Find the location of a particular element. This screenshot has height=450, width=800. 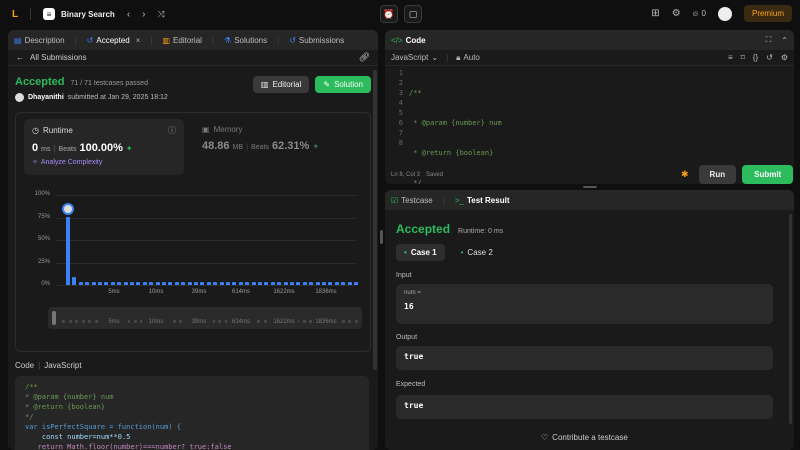

case-1-tab: • Case 1 is located at coordinates (420, 252).